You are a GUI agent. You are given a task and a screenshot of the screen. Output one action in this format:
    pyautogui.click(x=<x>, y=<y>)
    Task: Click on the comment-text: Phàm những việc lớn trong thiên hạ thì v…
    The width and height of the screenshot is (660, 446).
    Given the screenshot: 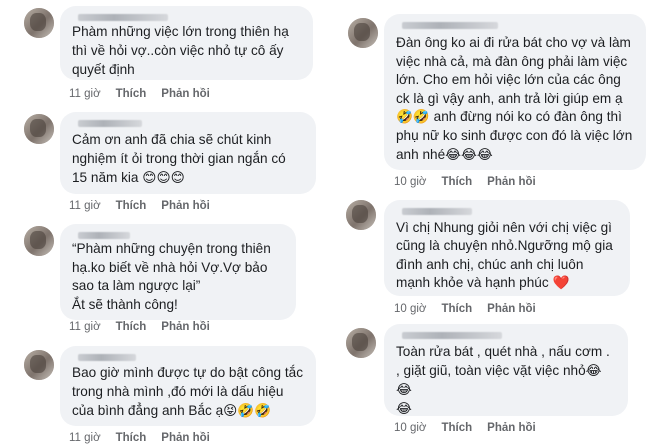 What is the action you would take?
    pyautogui.click(x=182, y=50)
    